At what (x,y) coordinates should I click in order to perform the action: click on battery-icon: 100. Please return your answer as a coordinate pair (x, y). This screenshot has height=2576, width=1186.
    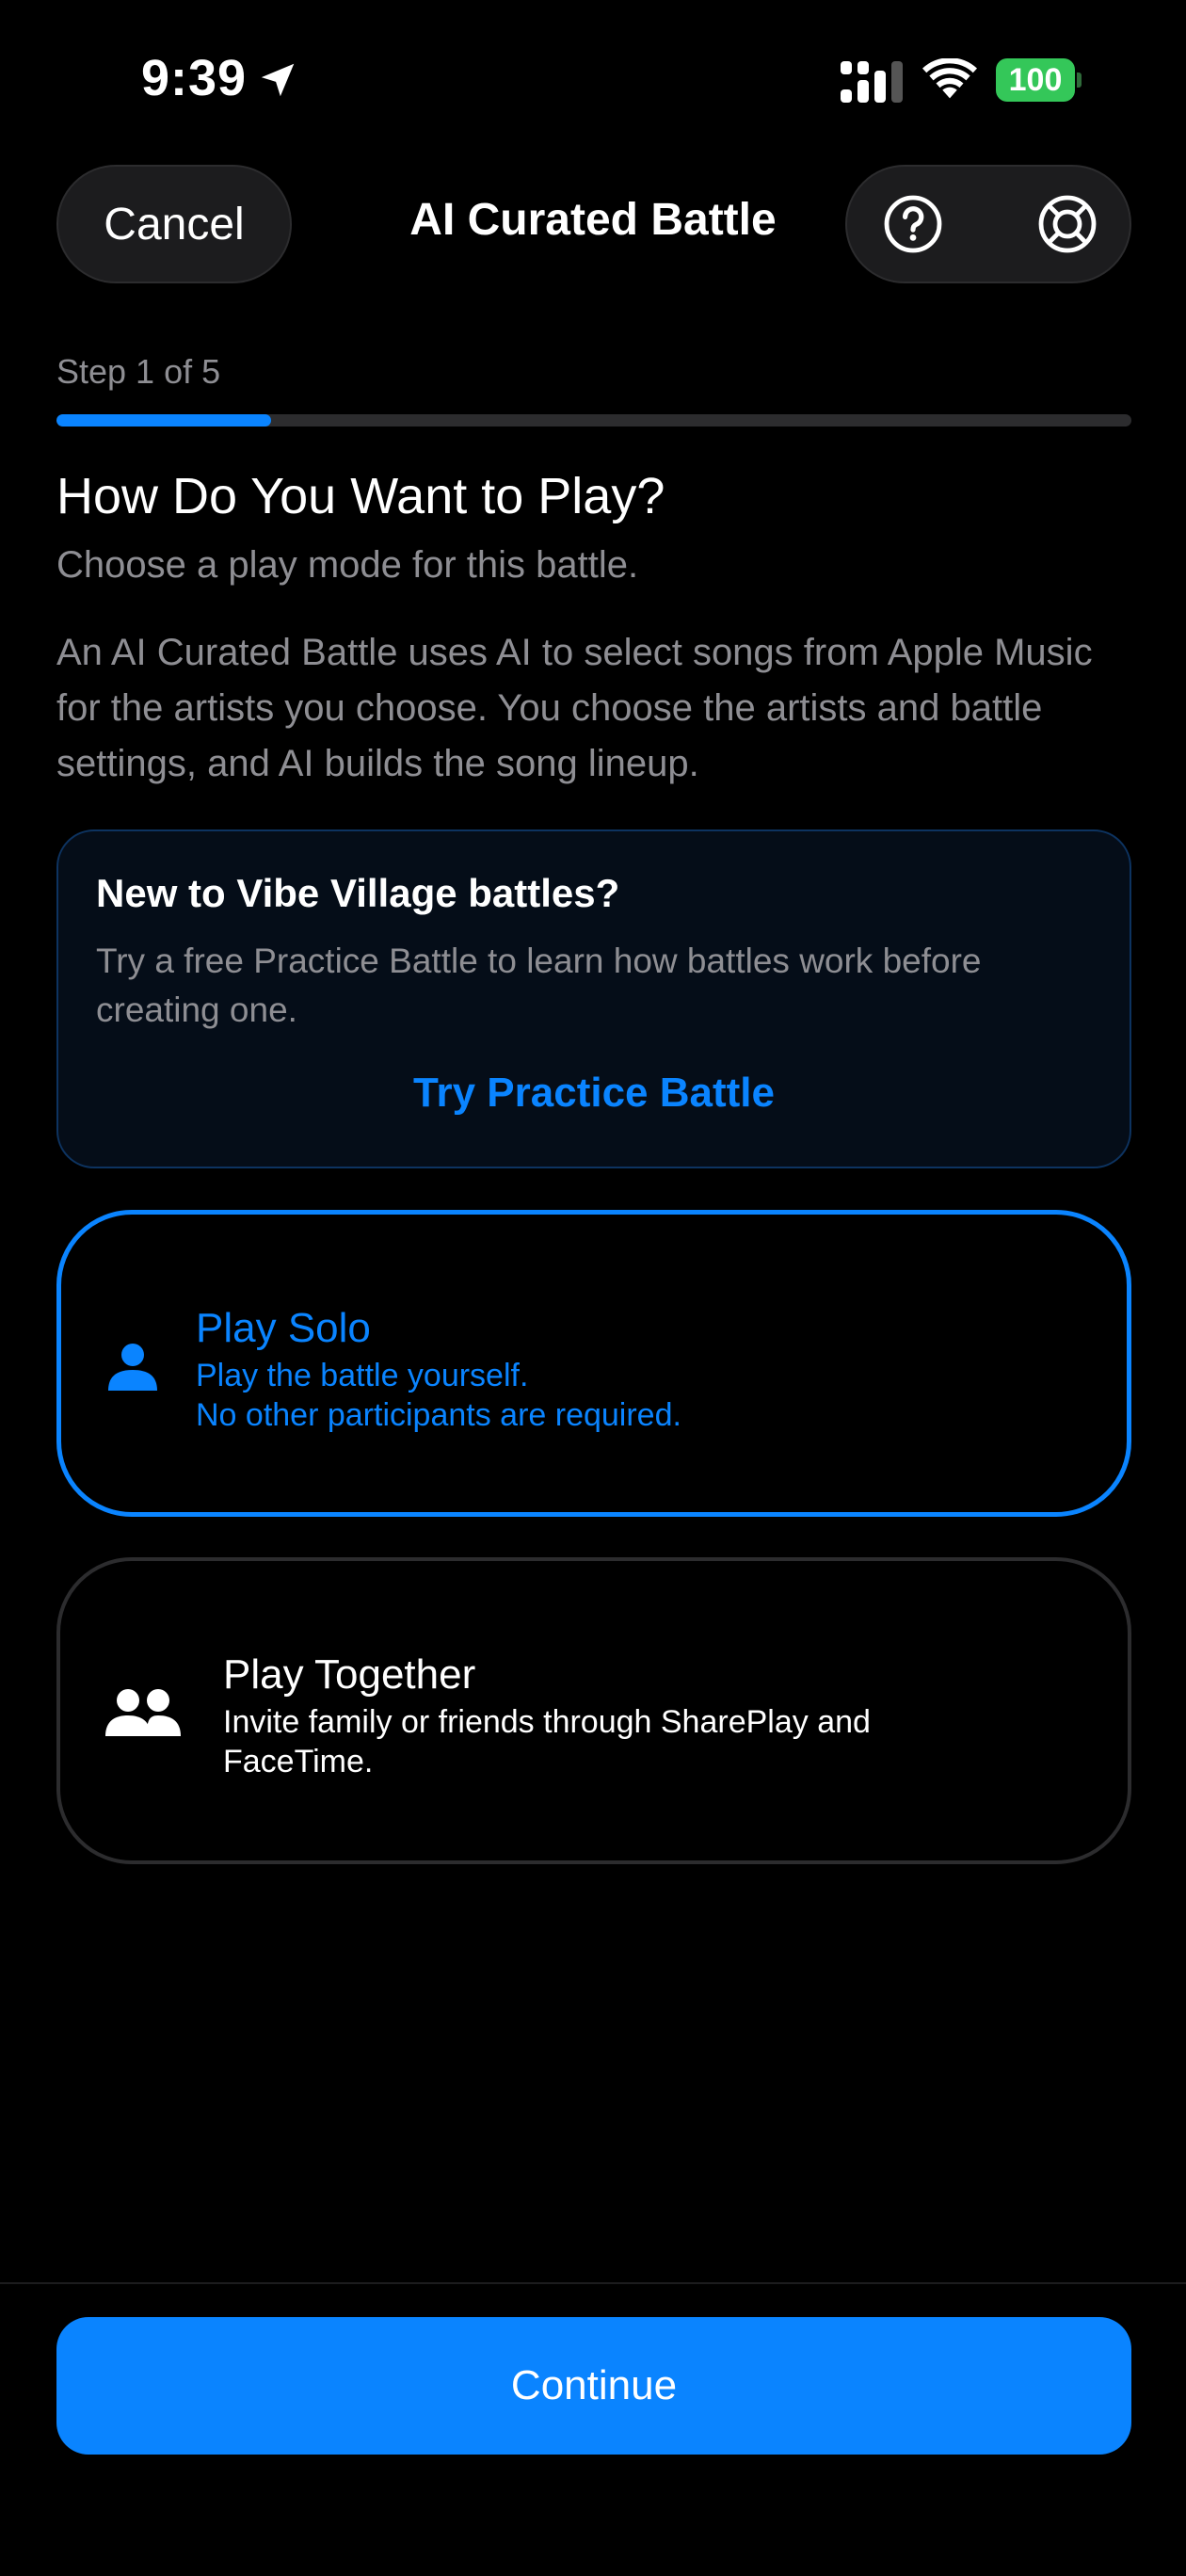
    Looking at the image, I should click on (1039, 80).